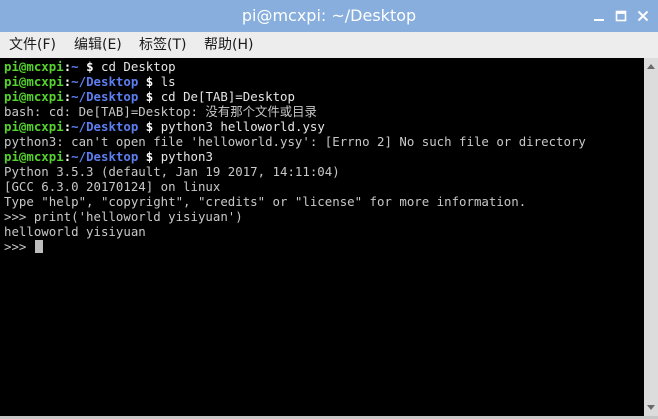 The image size is (658, 419). Describe the element at coordinates (651, 66) in the screenshot. I see `scroll-up-icon` at that location.